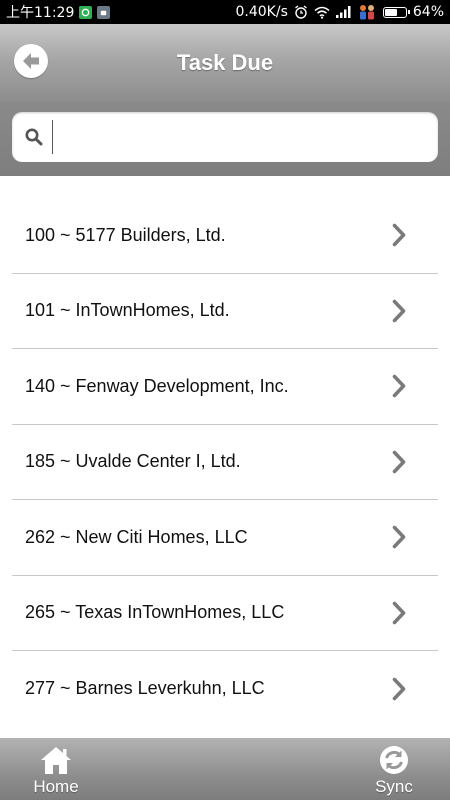 The width and height of the screenshot is (450, 800). What do you see at coordinates (240, 137) in the screenshot?
I see `search-input` at bounding box center [240, 137].